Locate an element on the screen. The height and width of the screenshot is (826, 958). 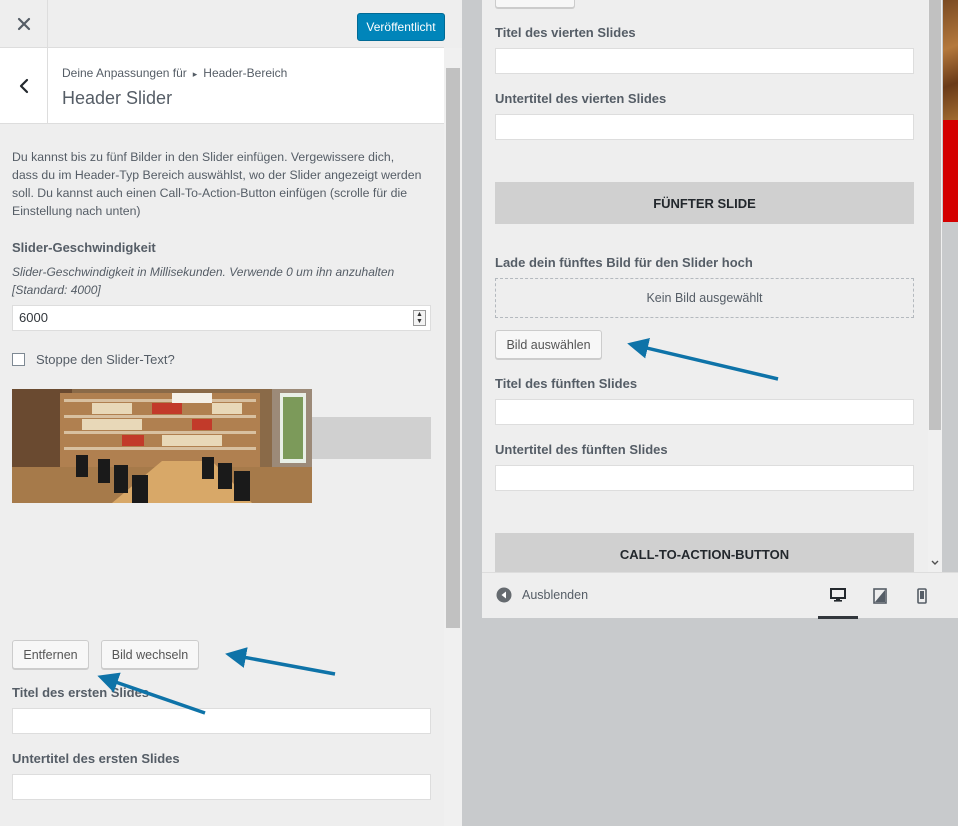
preview-red-band is located at coordinates (950, 171).